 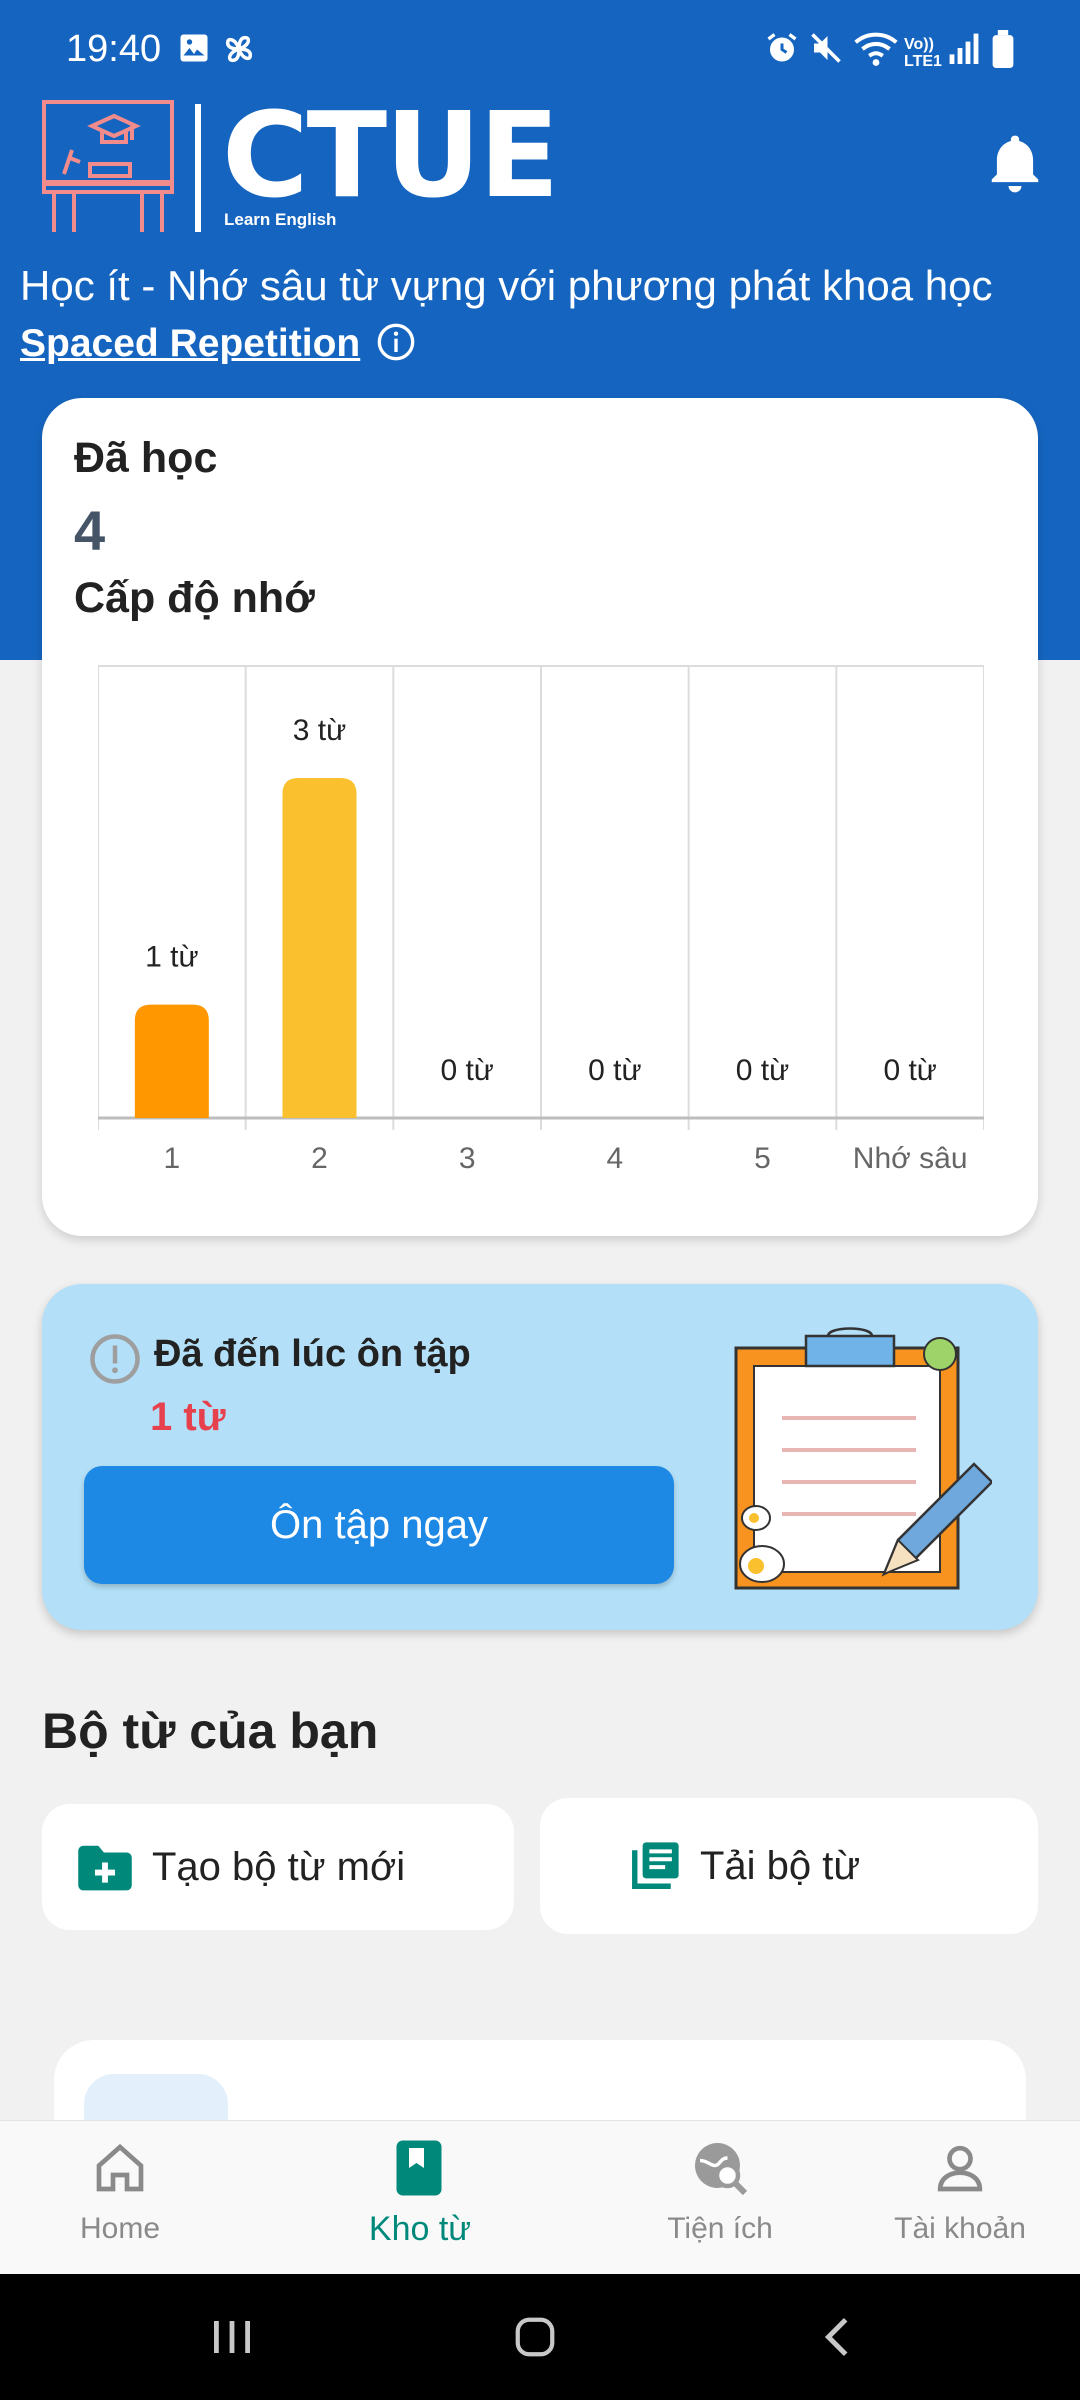 I want to click on spaced-repetition-link: Spaced Repetition, so click(x=190, y=344).